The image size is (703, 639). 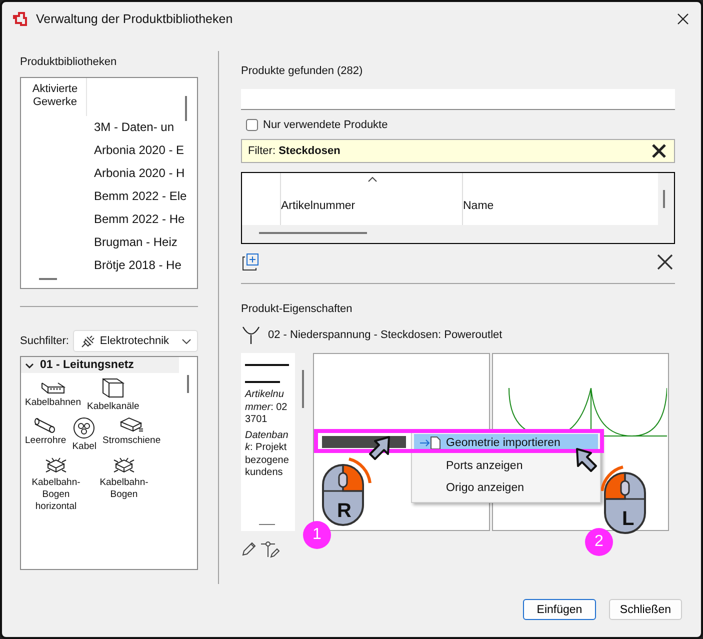 What do you see at coordinates (559, 609) in the screenshot?
I see `dialog-button: Einfügen` at bounding box center [559, 609].